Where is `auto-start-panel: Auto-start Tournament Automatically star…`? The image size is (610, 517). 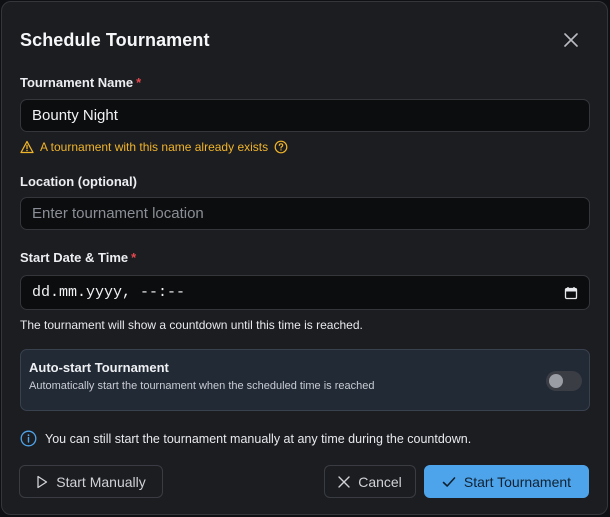
auto-start-panel: Auto-start Tournament Automatically star… is located at coordinates (305, 380).